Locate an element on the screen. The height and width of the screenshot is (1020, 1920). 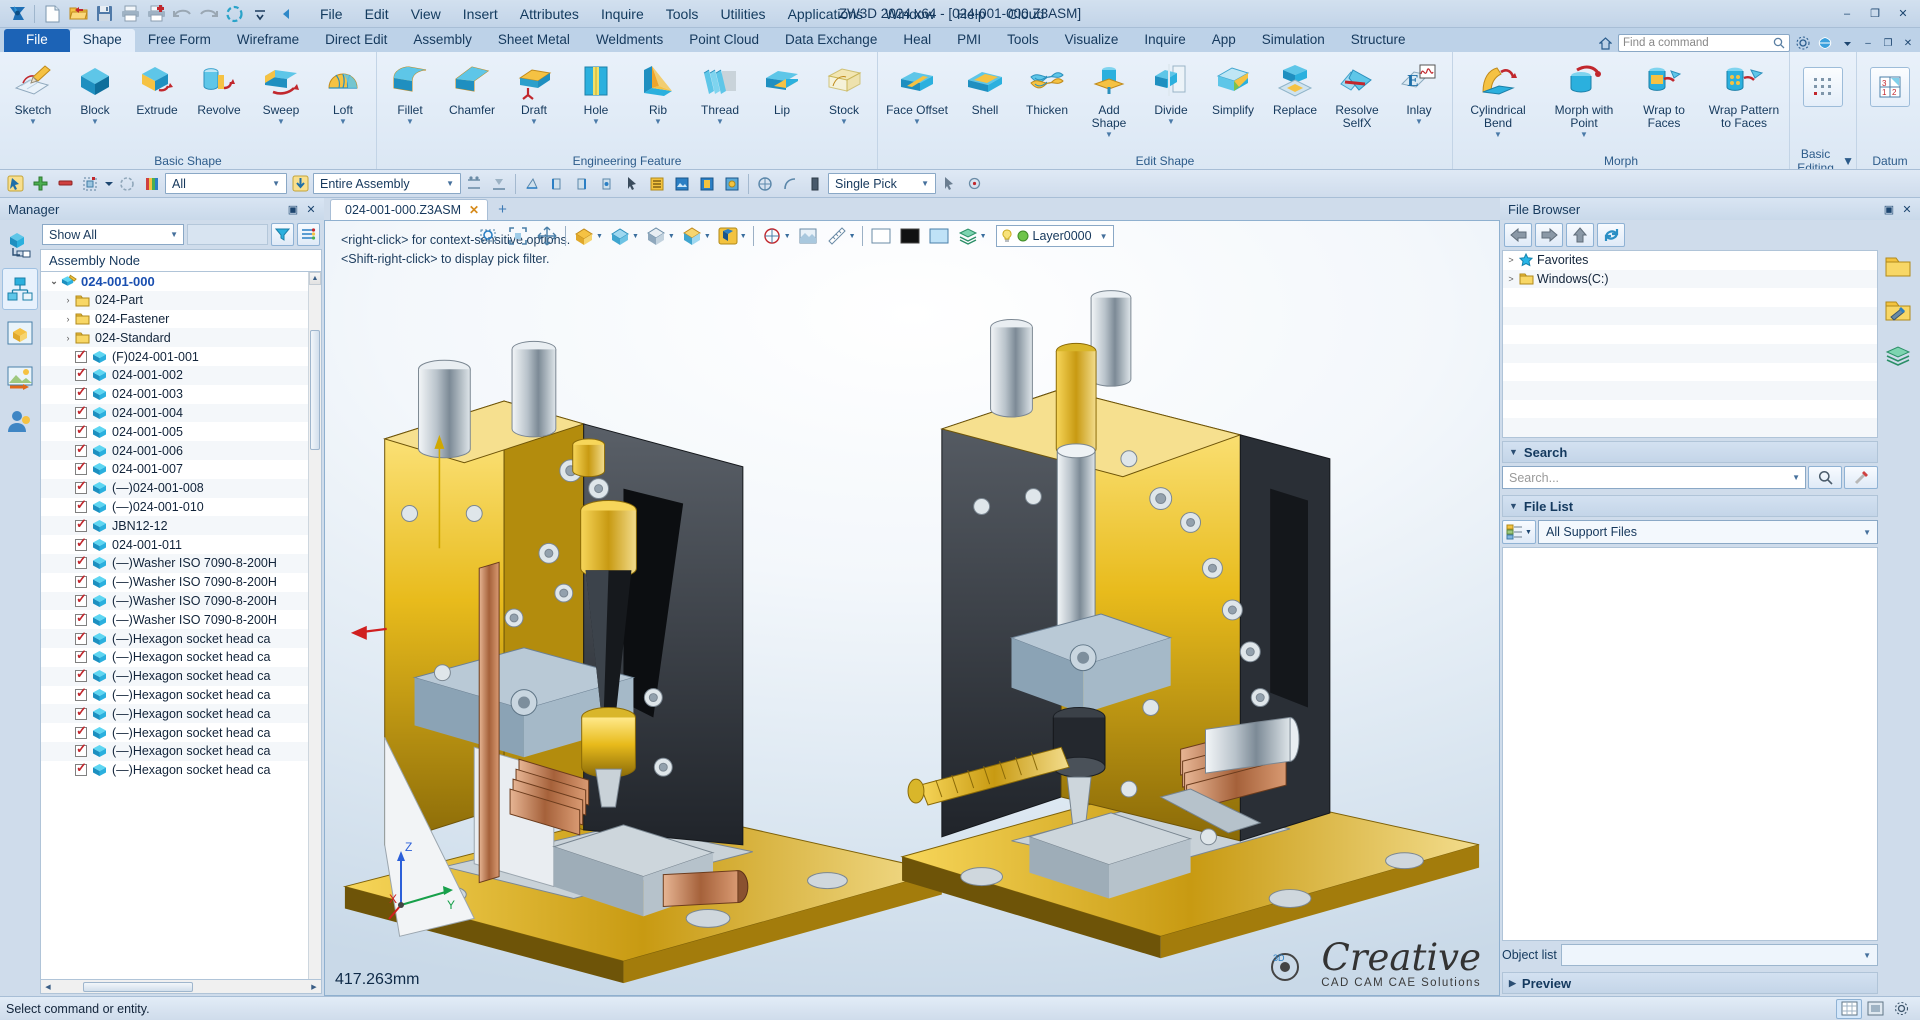
tree-hscroll-left-button: ◀ is located at coordinates (48, 987).